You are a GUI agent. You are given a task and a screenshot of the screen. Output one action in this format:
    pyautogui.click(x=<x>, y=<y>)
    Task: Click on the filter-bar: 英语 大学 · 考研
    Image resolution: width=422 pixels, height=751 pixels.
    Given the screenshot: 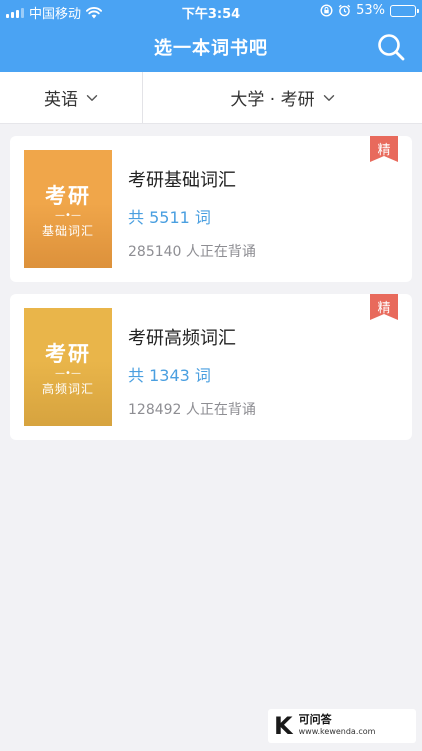 What is the action you would take?
    pyautogui.click(x=211, y=98)
    